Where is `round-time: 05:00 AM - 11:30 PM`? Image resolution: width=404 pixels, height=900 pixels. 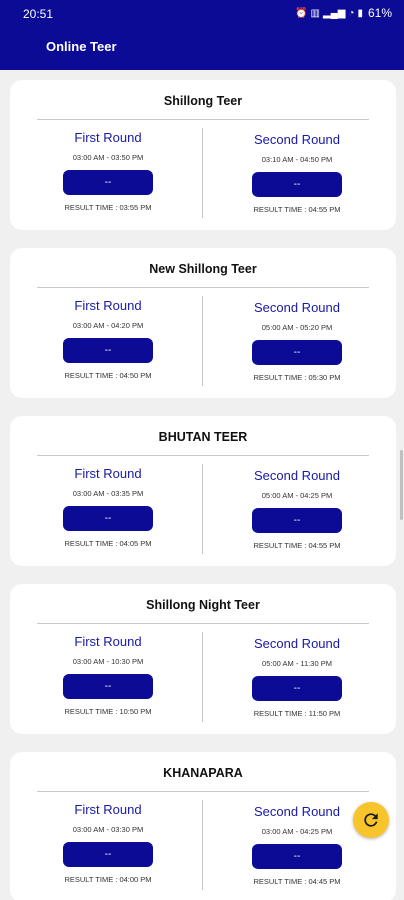 round-time: 05:00 AM - 11:30 PM is located at coordinates (297, 663).